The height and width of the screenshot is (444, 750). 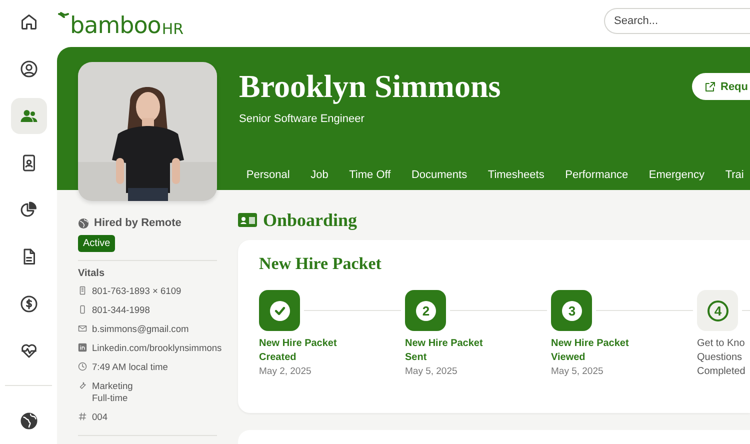 I want to click on vital-text: Marketing Full-time, so click(x=112, y=392).